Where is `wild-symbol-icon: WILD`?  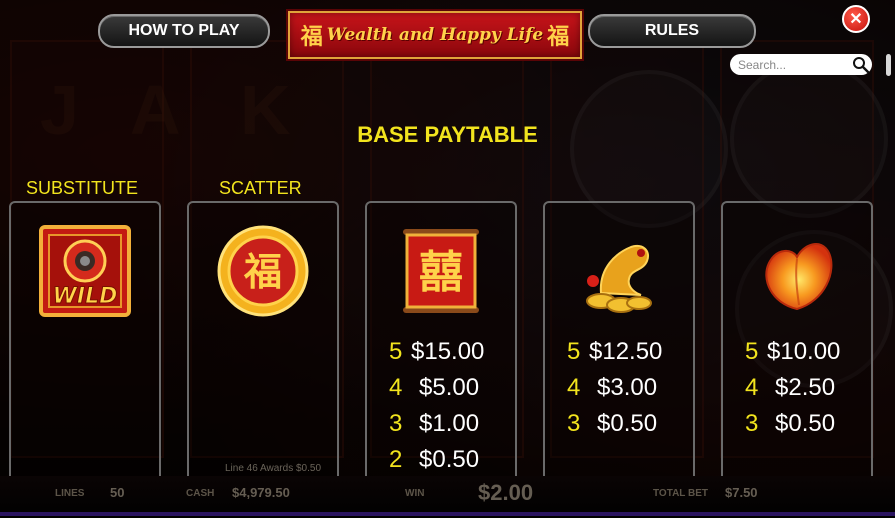 wild-symbol-icon: WILD is located at coordinates (85, 271).